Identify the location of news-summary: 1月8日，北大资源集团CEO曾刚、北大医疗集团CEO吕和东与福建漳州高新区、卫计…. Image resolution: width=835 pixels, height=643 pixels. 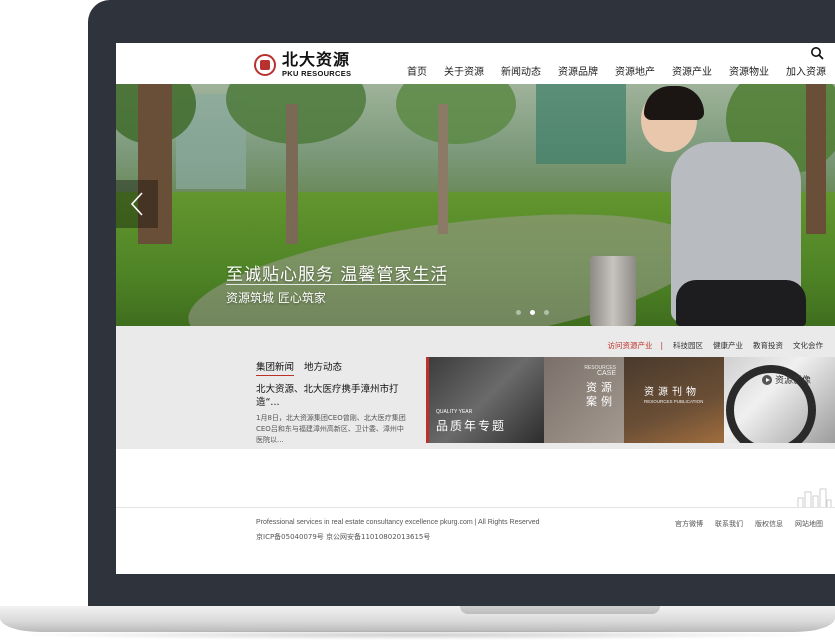
(331, 429).